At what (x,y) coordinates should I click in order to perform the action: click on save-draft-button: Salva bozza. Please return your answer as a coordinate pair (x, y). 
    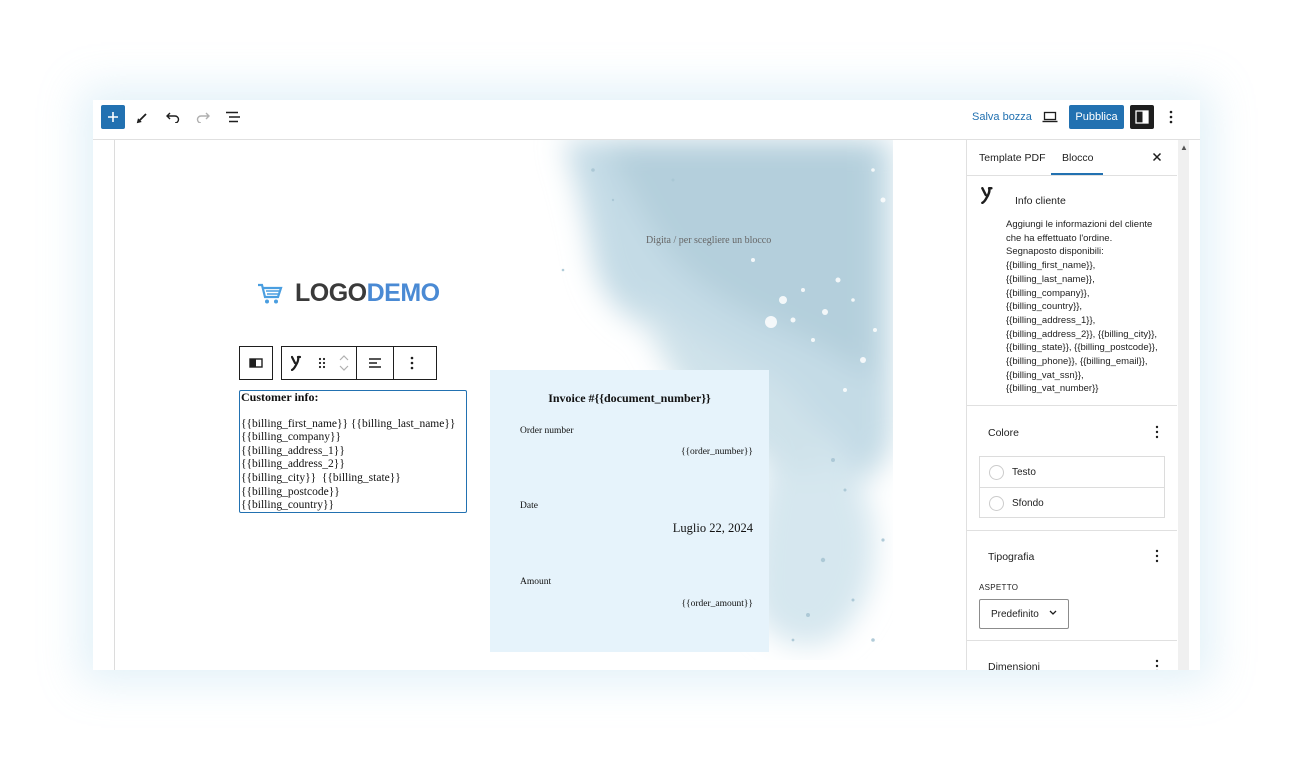
    Looking at the image, I should click on (1002, 117).